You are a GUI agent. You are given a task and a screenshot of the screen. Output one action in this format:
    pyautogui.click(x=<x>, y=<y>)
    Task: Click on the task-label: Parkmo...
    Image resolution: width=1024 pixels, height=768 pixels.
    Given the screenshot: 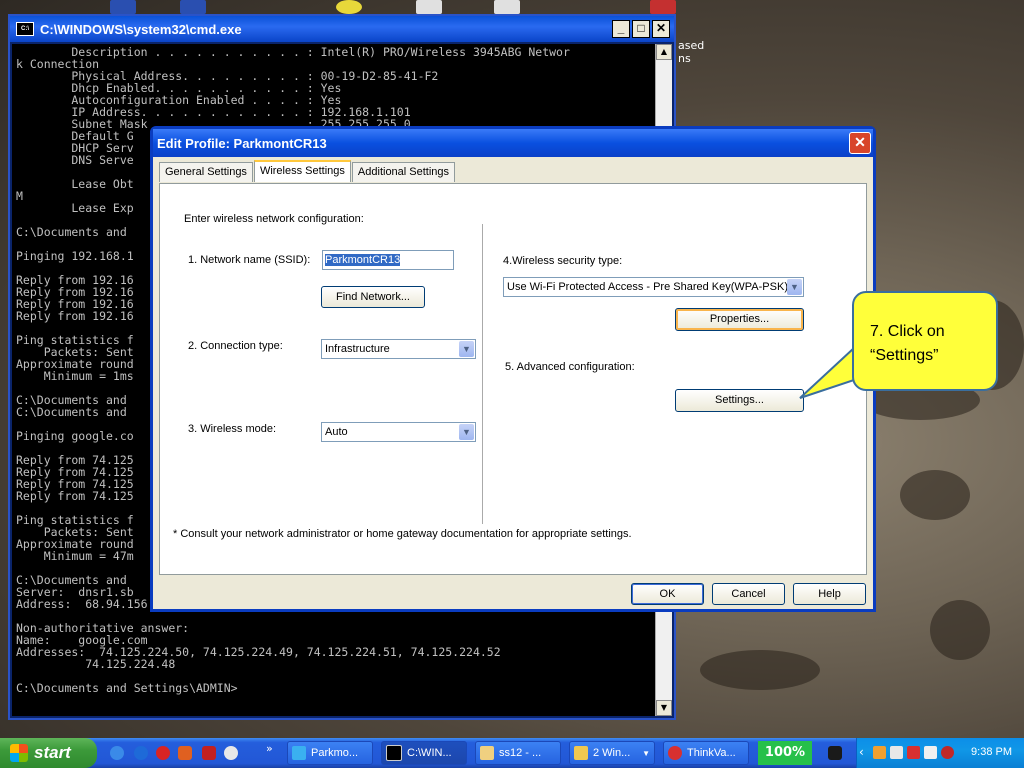 What is the action you would take?
    pyautogui.click(x=335, y=753)
    